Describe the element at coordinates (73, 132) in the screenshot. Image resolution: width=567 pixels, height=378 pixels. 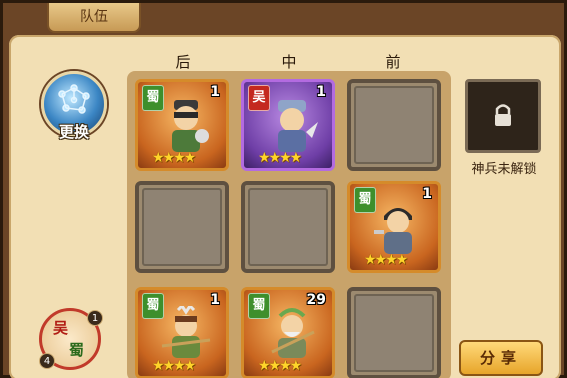
I see `swap-label: 更换` at that location.